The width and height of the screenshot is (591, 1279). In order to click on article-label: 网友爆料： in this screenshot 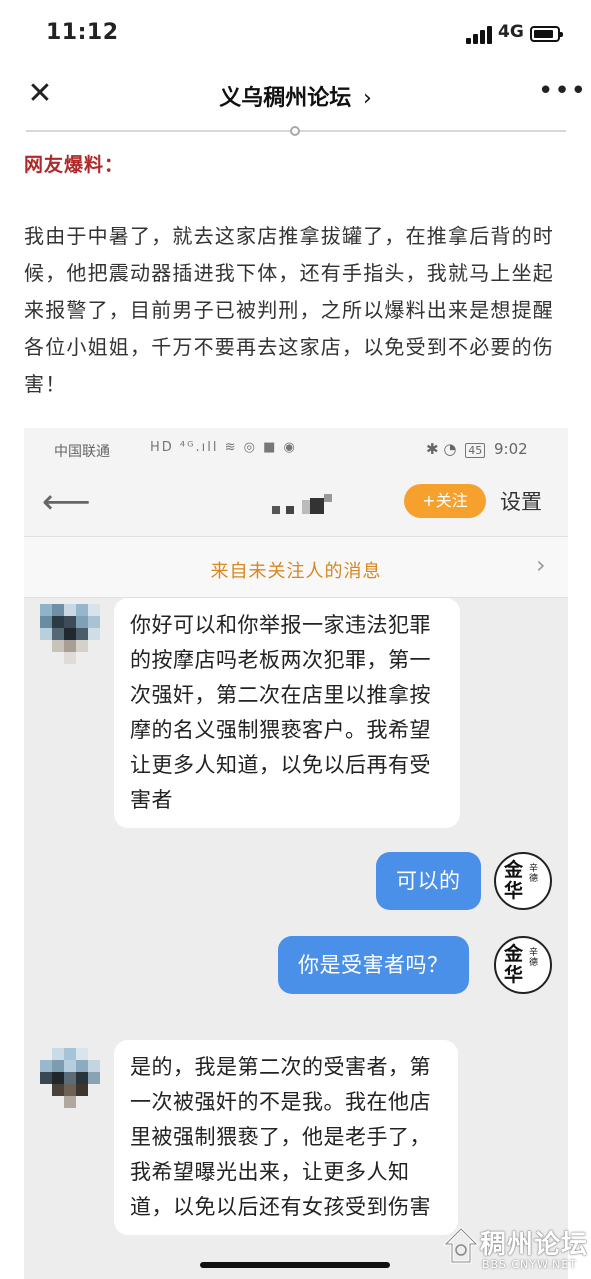, I will do `click(74, 165)`.